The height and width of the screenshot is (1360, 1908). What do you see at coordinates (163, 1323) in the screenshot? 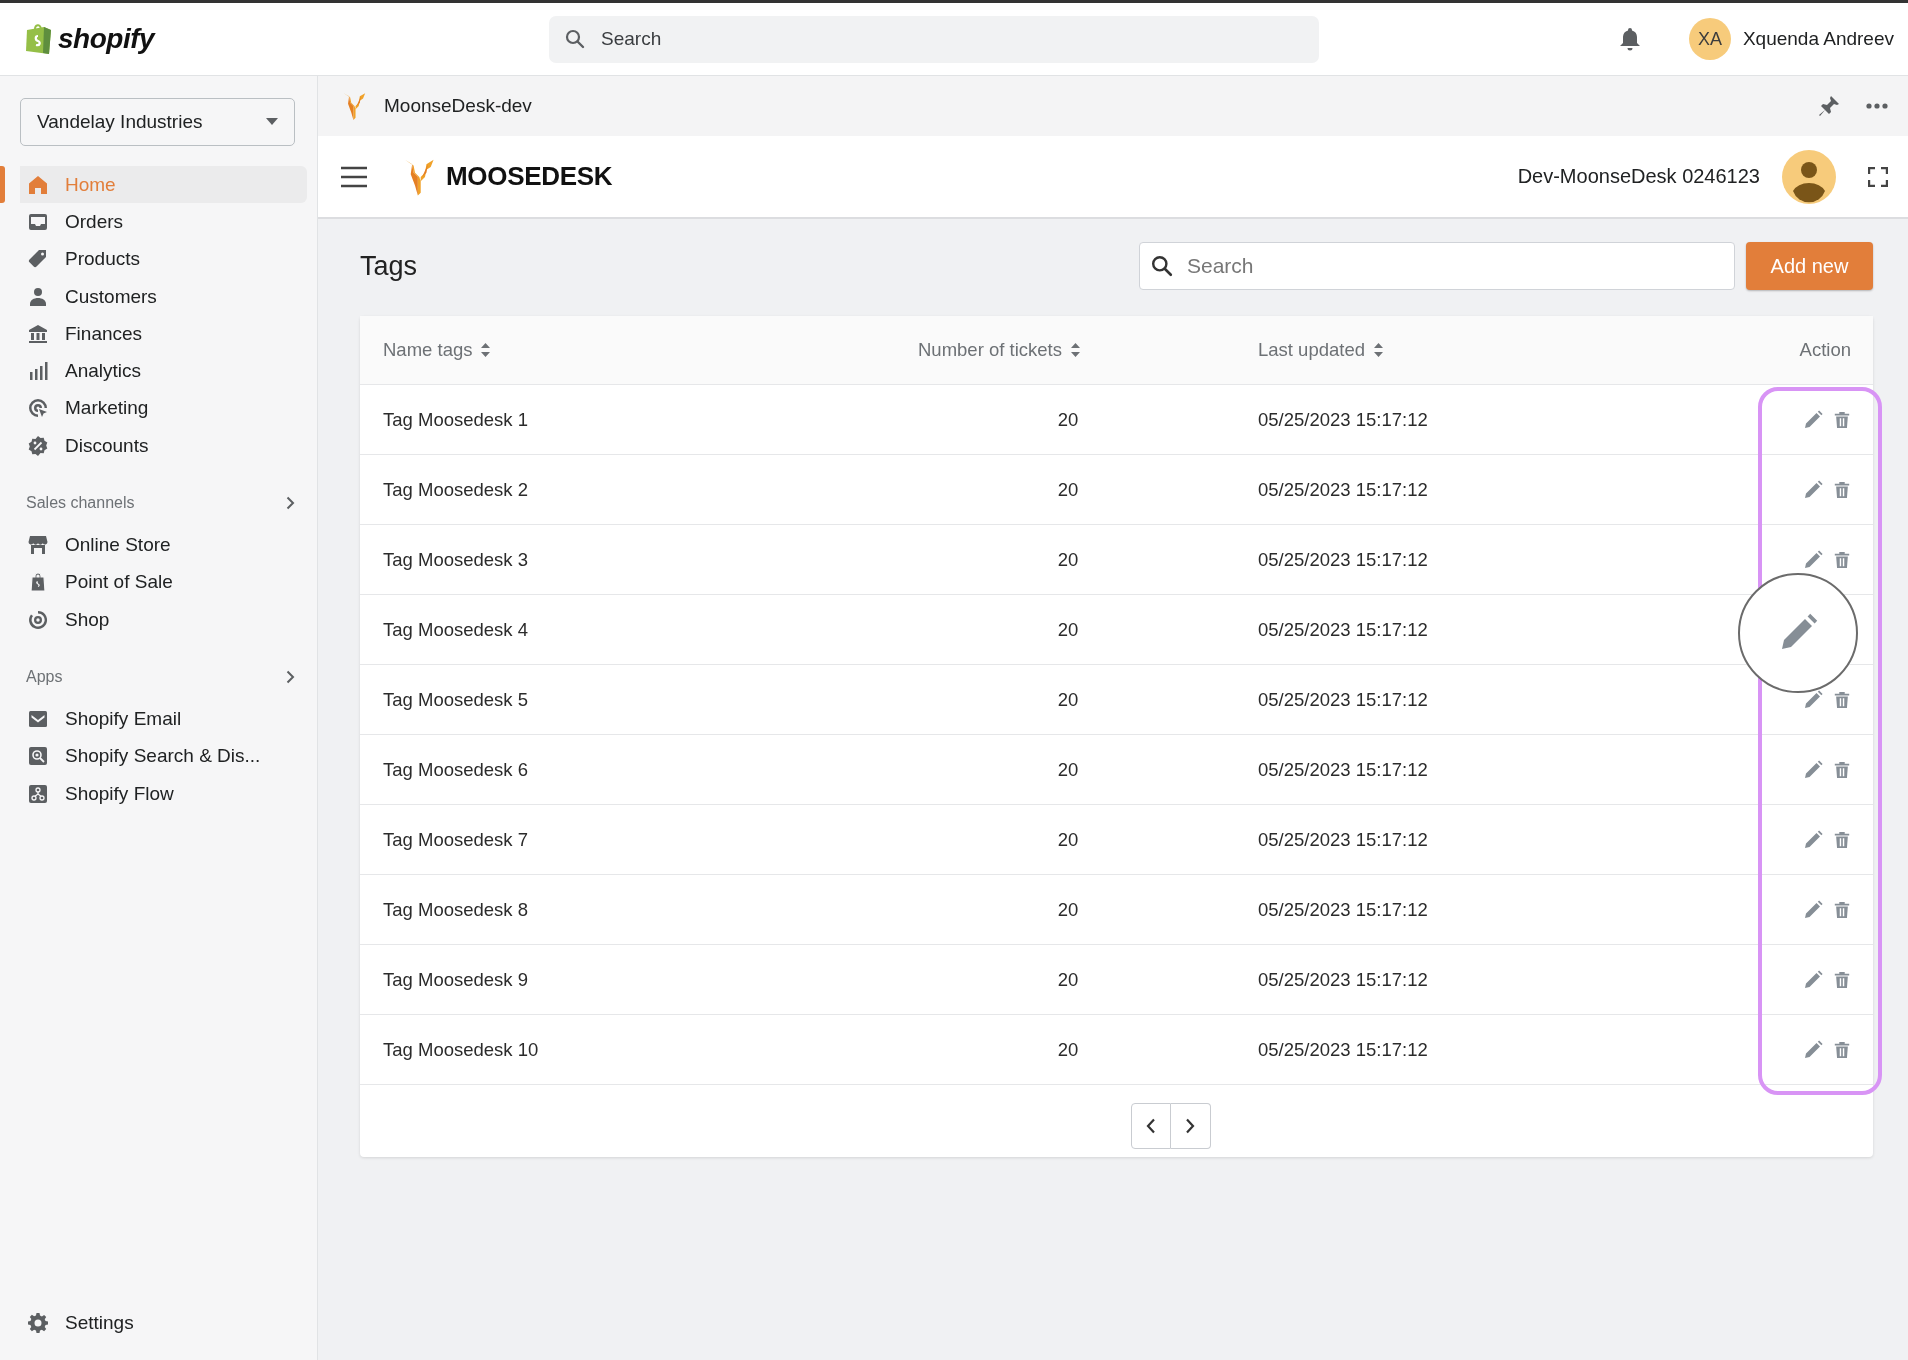
I see `settings-item: Settings` at bounding box center [163, 1323].